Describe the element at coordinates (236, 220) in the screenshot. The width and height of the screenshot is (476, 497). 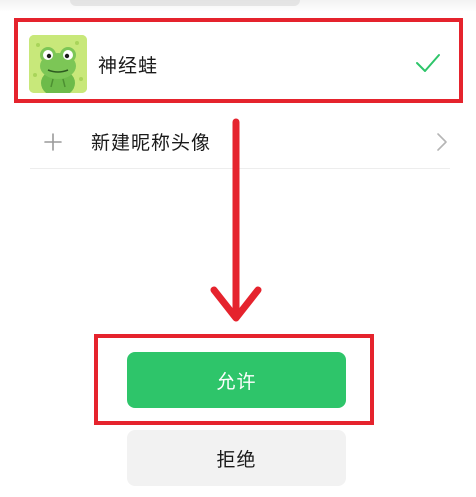
I see `annotation-arrow` at that location.